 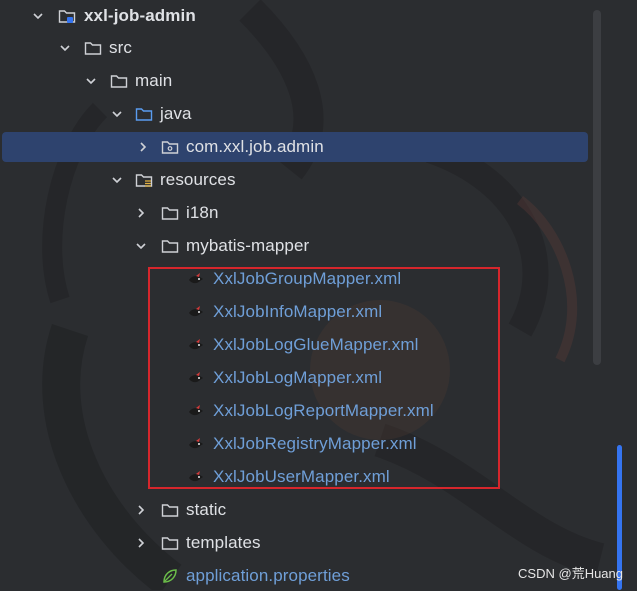 I want to click on root-label: xxl-job-admin, so click(x=140, y=15).